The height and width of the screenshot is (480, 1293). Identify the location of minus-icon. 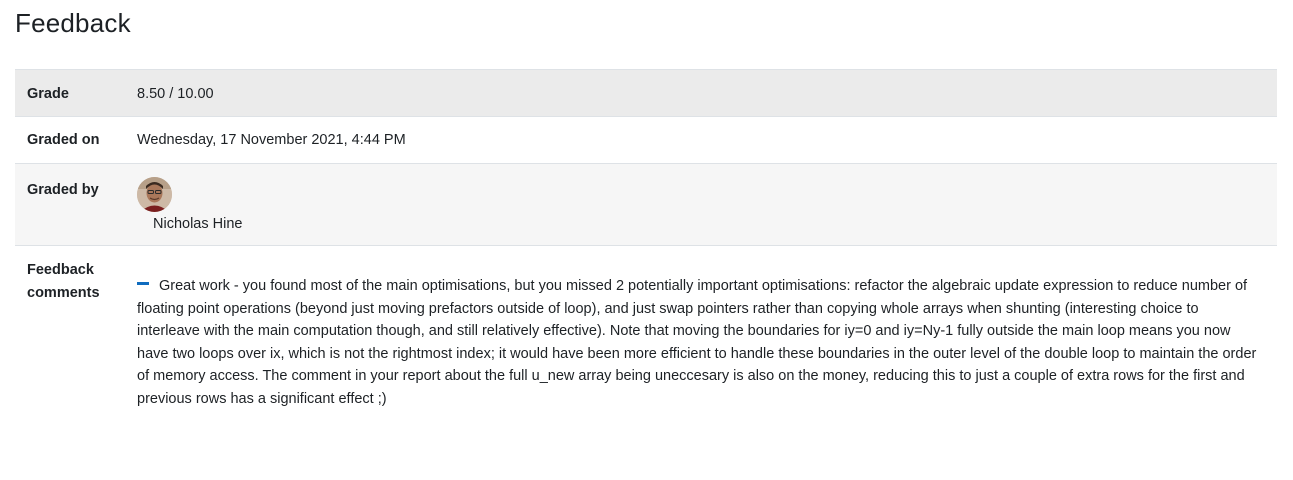
(143, 284).